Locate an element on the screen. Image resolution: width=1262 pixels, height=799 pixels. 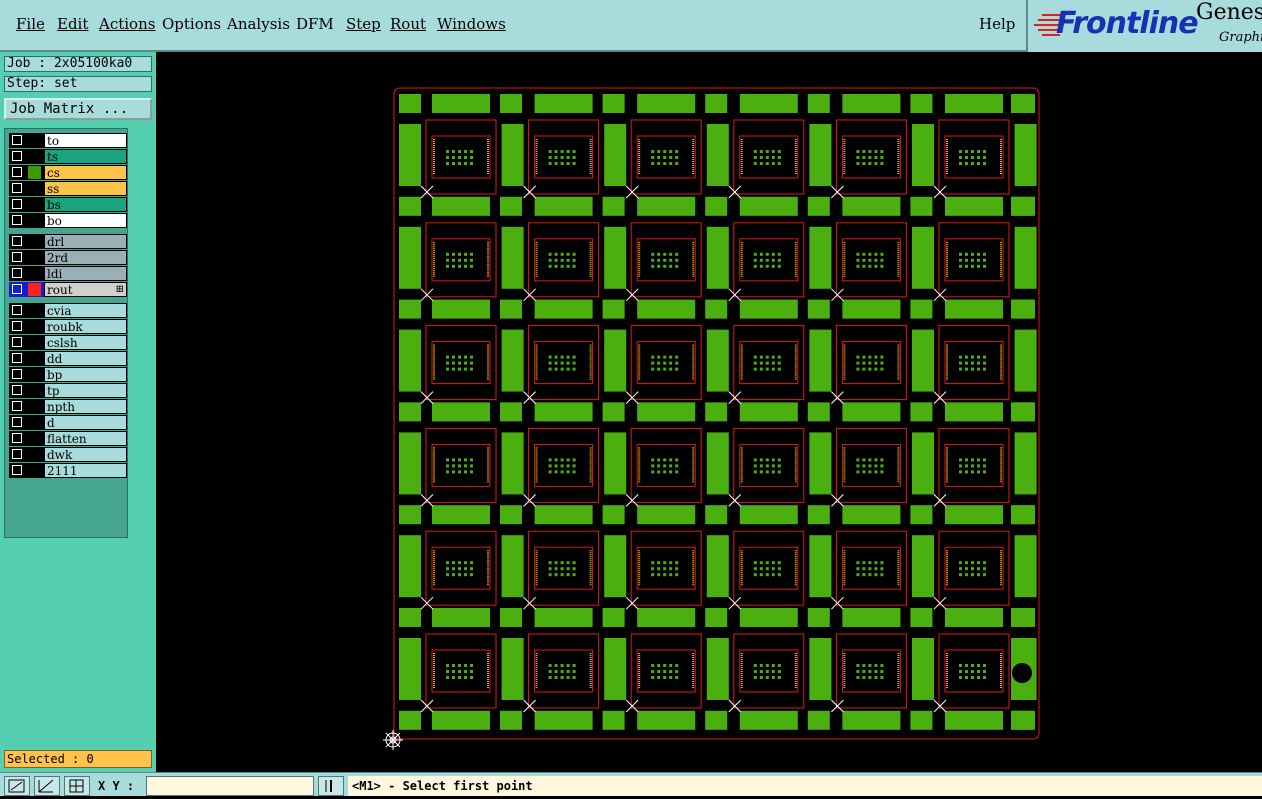
menu-step: Step is located at coordinates (363, 24).